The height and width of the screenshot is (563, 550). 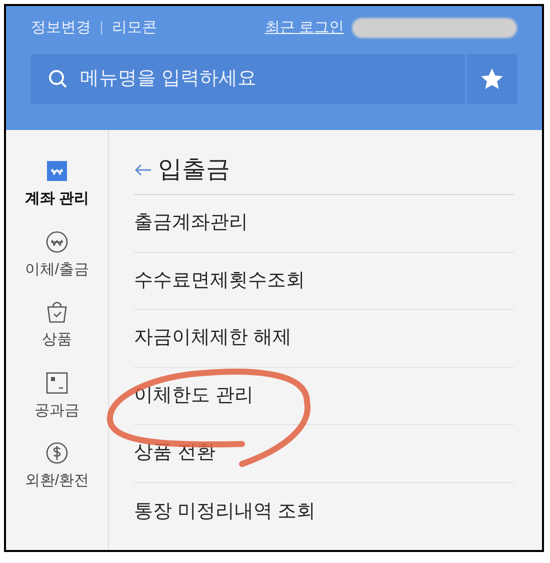 What do you see at coordinates (57, 241) in the screenshot?
I see `coin-icon` at bounding box center [57, 241].